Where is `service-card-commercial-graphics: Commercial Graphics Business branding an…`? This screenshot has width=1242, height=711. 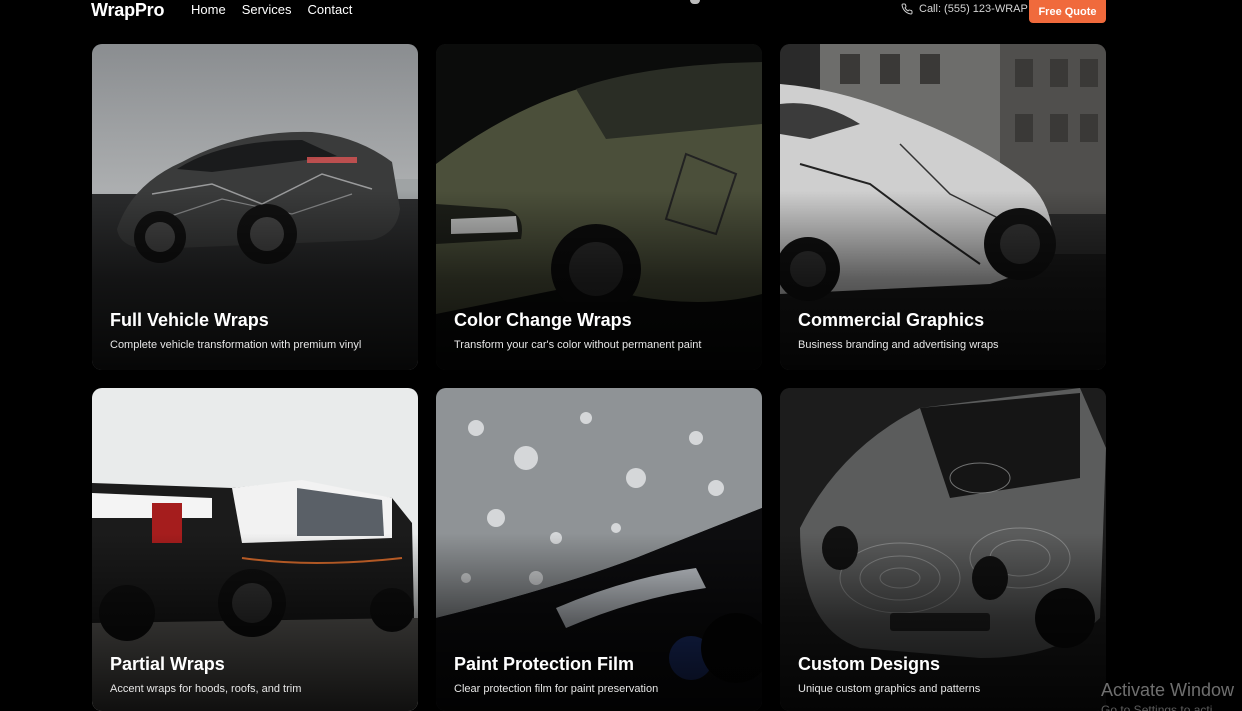 service-card-commercial-graphics: Commercial Graphics Business branding an… is located at coordinates (943, 207).